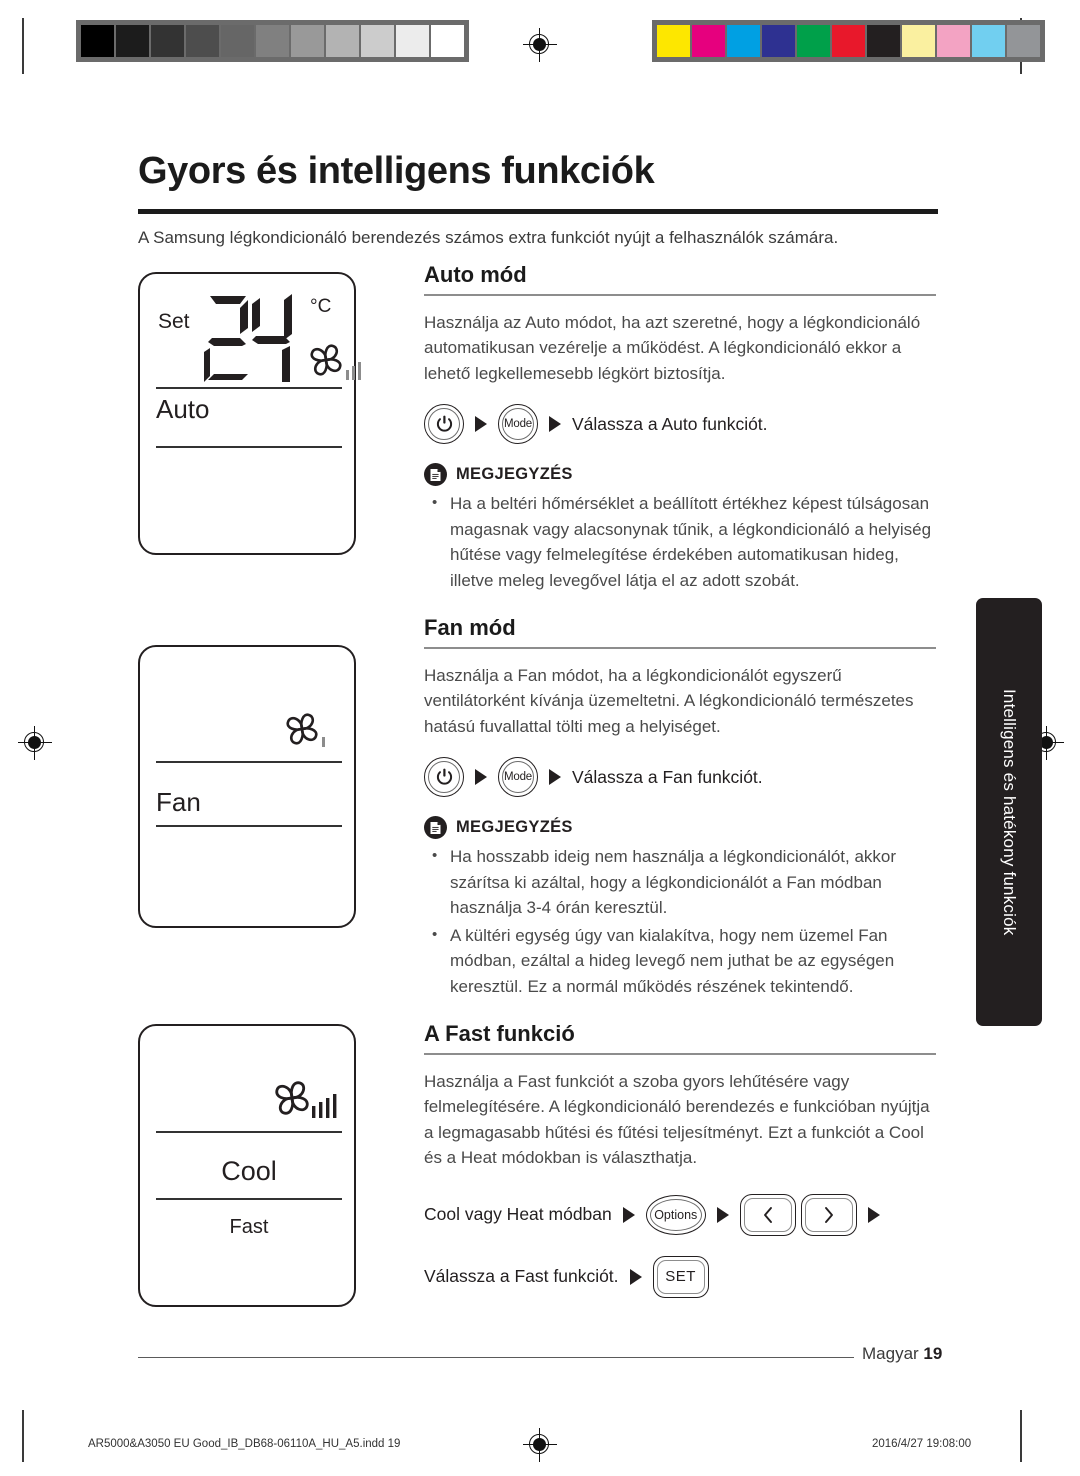  Describe the element at coordinates (183, 409) in the screenshot. I see `panel-mode-label: Auto` at that location.